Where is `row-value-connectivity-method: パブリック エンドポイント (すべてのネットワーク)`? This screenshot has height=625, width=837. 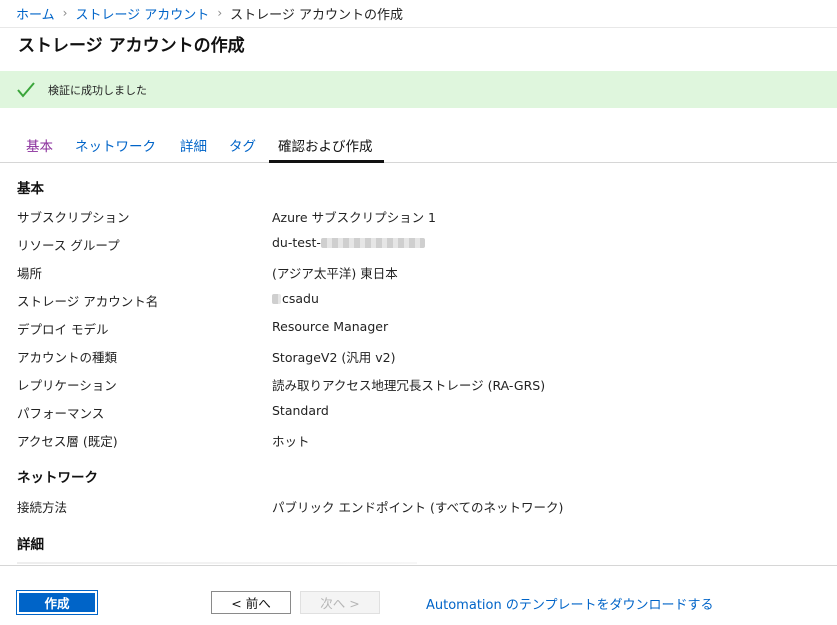
row-value-connectivity-method: パブリック エンドポイント (すべてのネットワーク) is located at coordinates (418, 507).